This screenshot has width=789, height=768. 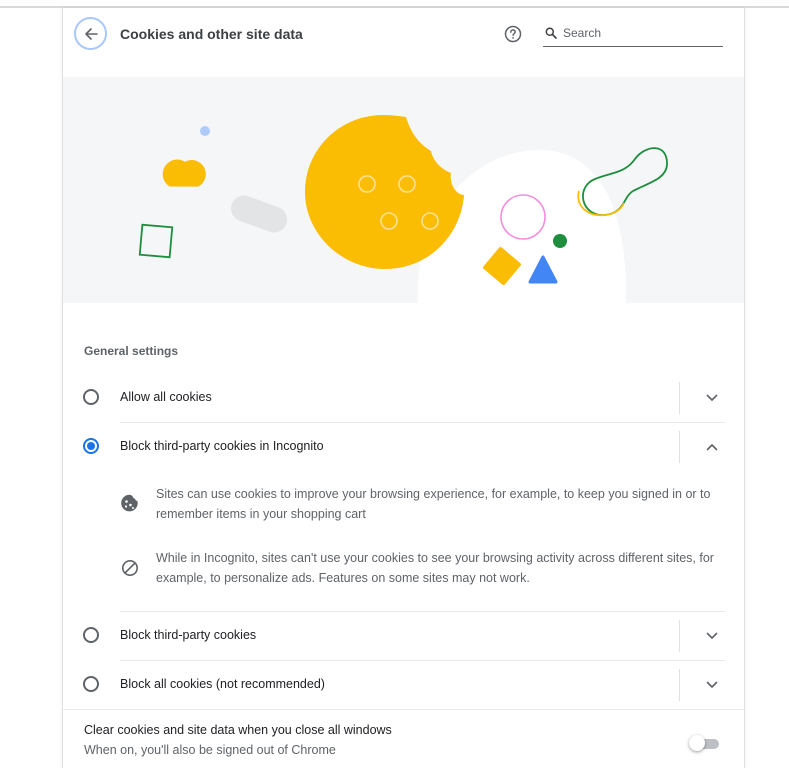 I want to click on collapse-button, so click(x=712, y=447).